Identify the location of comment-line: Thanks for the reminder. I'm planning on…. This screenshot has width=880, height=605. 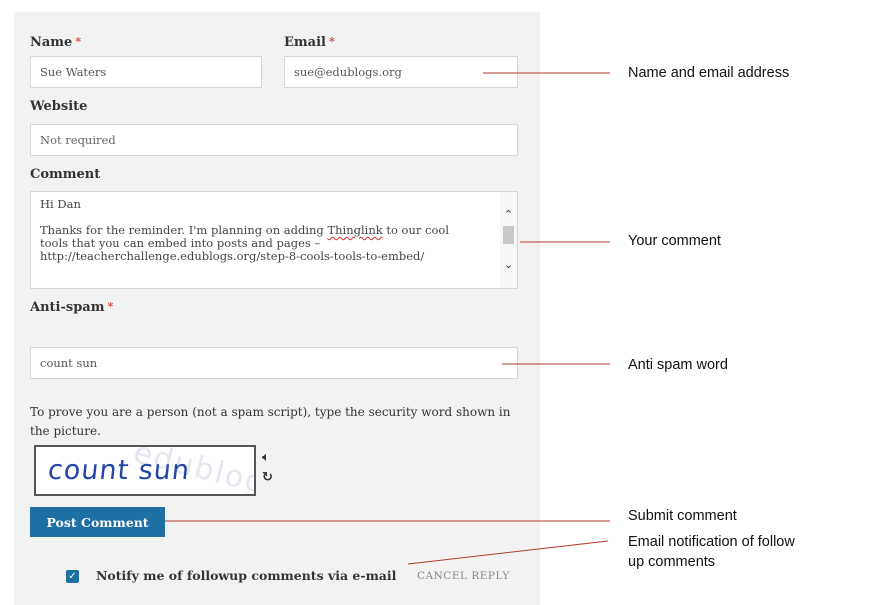
(184, 230).